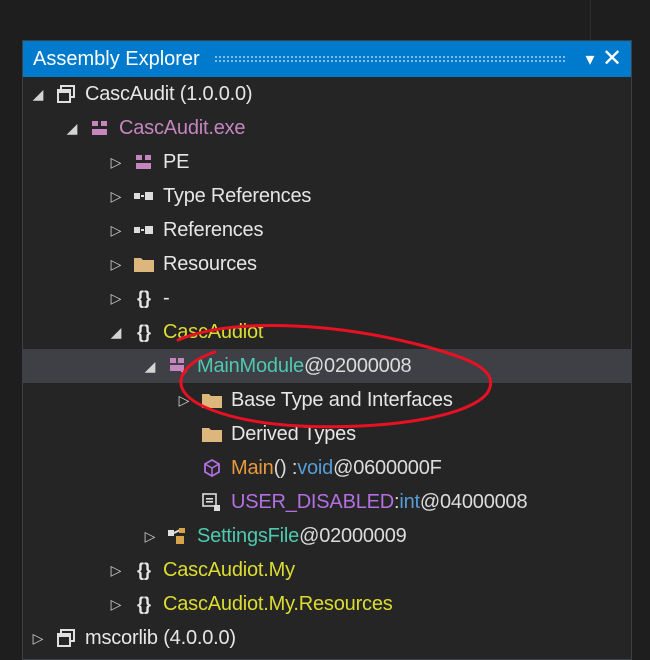 The height and width of the screenshot is (660, 650). Describe the element at coordinates (327, 196) in the screenshot. I see `tree-item-type-references: ▷ Type References` at that location.